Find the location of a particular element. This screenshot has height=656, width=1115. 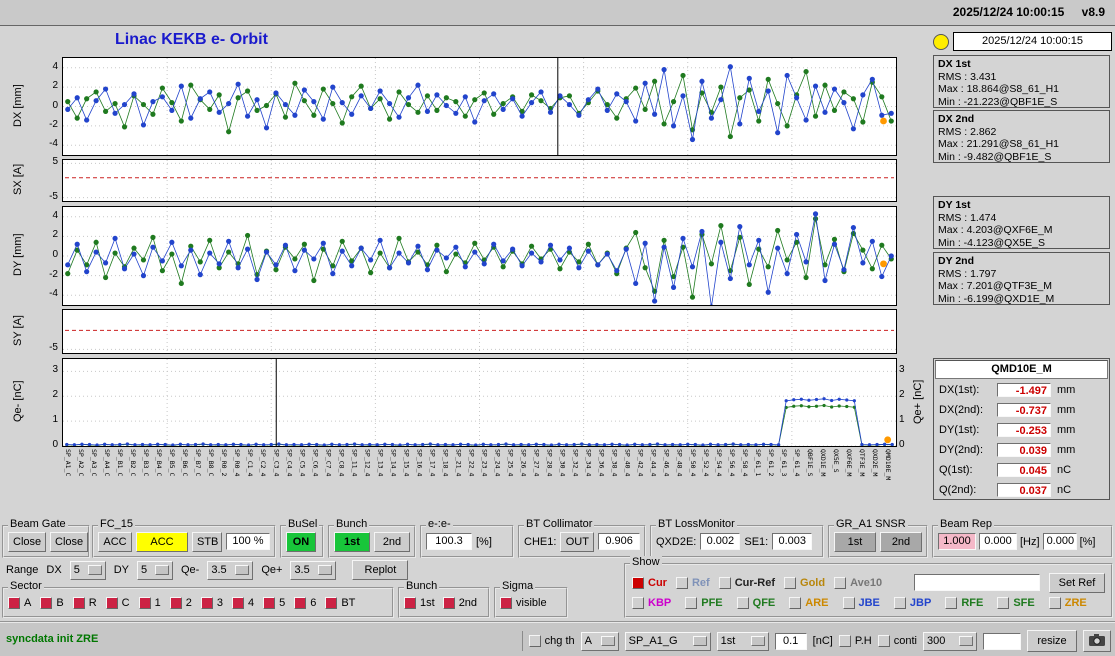

titlebar-datetime: 2025/12/24 10:00:15 is located at coordinates (1008, 12).